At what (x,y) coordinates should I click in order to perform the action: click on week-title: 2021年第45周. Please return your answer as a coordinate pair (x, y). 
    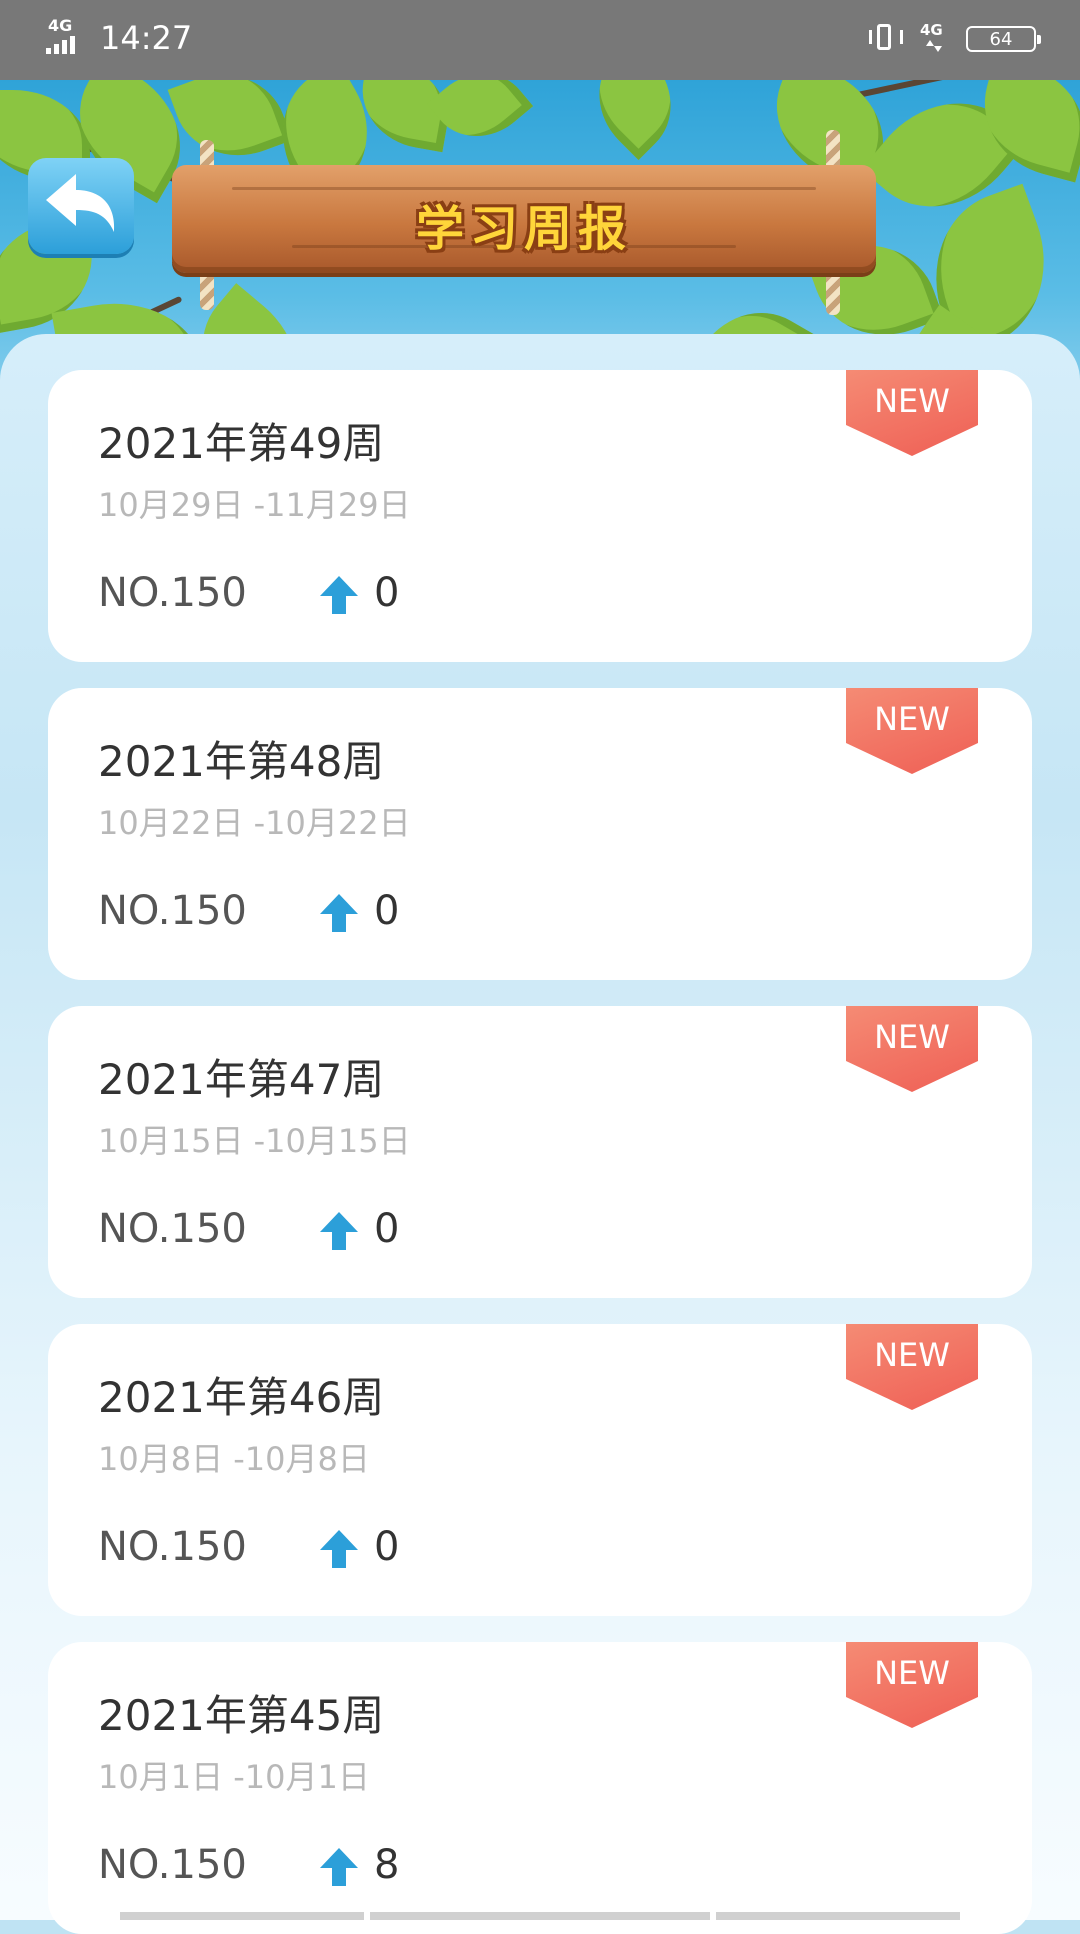
    Looking at the image, I should click on (241, 1715).